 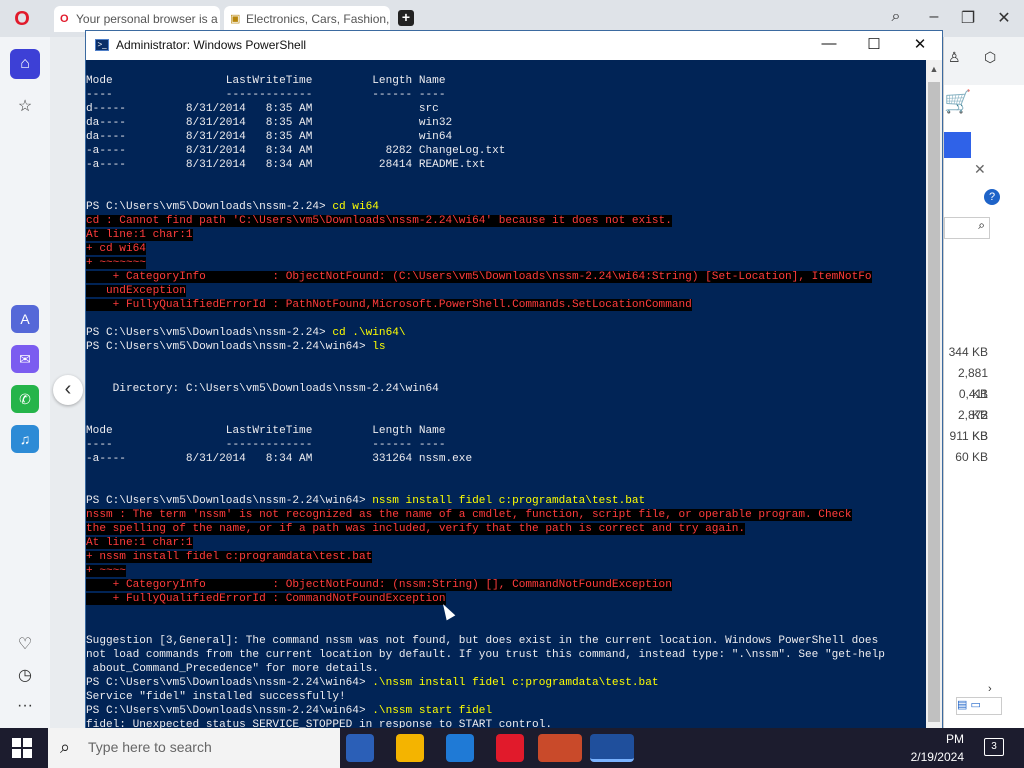 What do you see at coordinates (139, 235) in the screenshot?
I see `console-error-line: At line:1 char:1` at bounding box center [139, 235].